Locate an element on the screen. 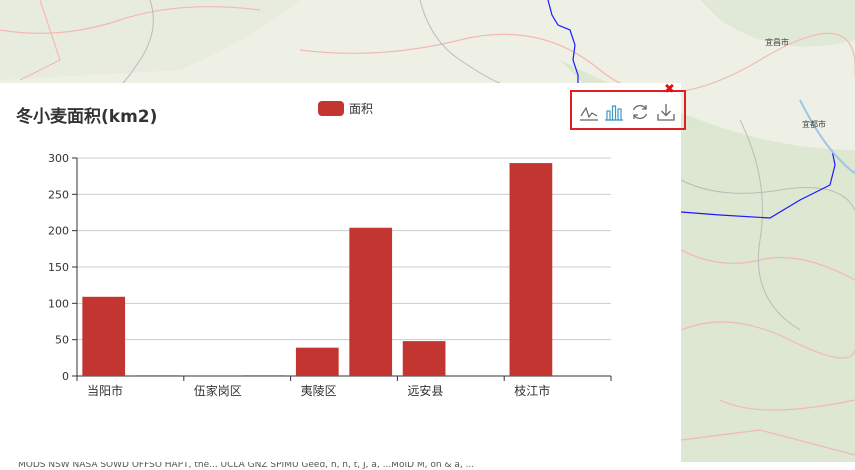 This screenshot has height=470, width=855. x-tick-label: 远安县 is located at coordinates (425, 390).